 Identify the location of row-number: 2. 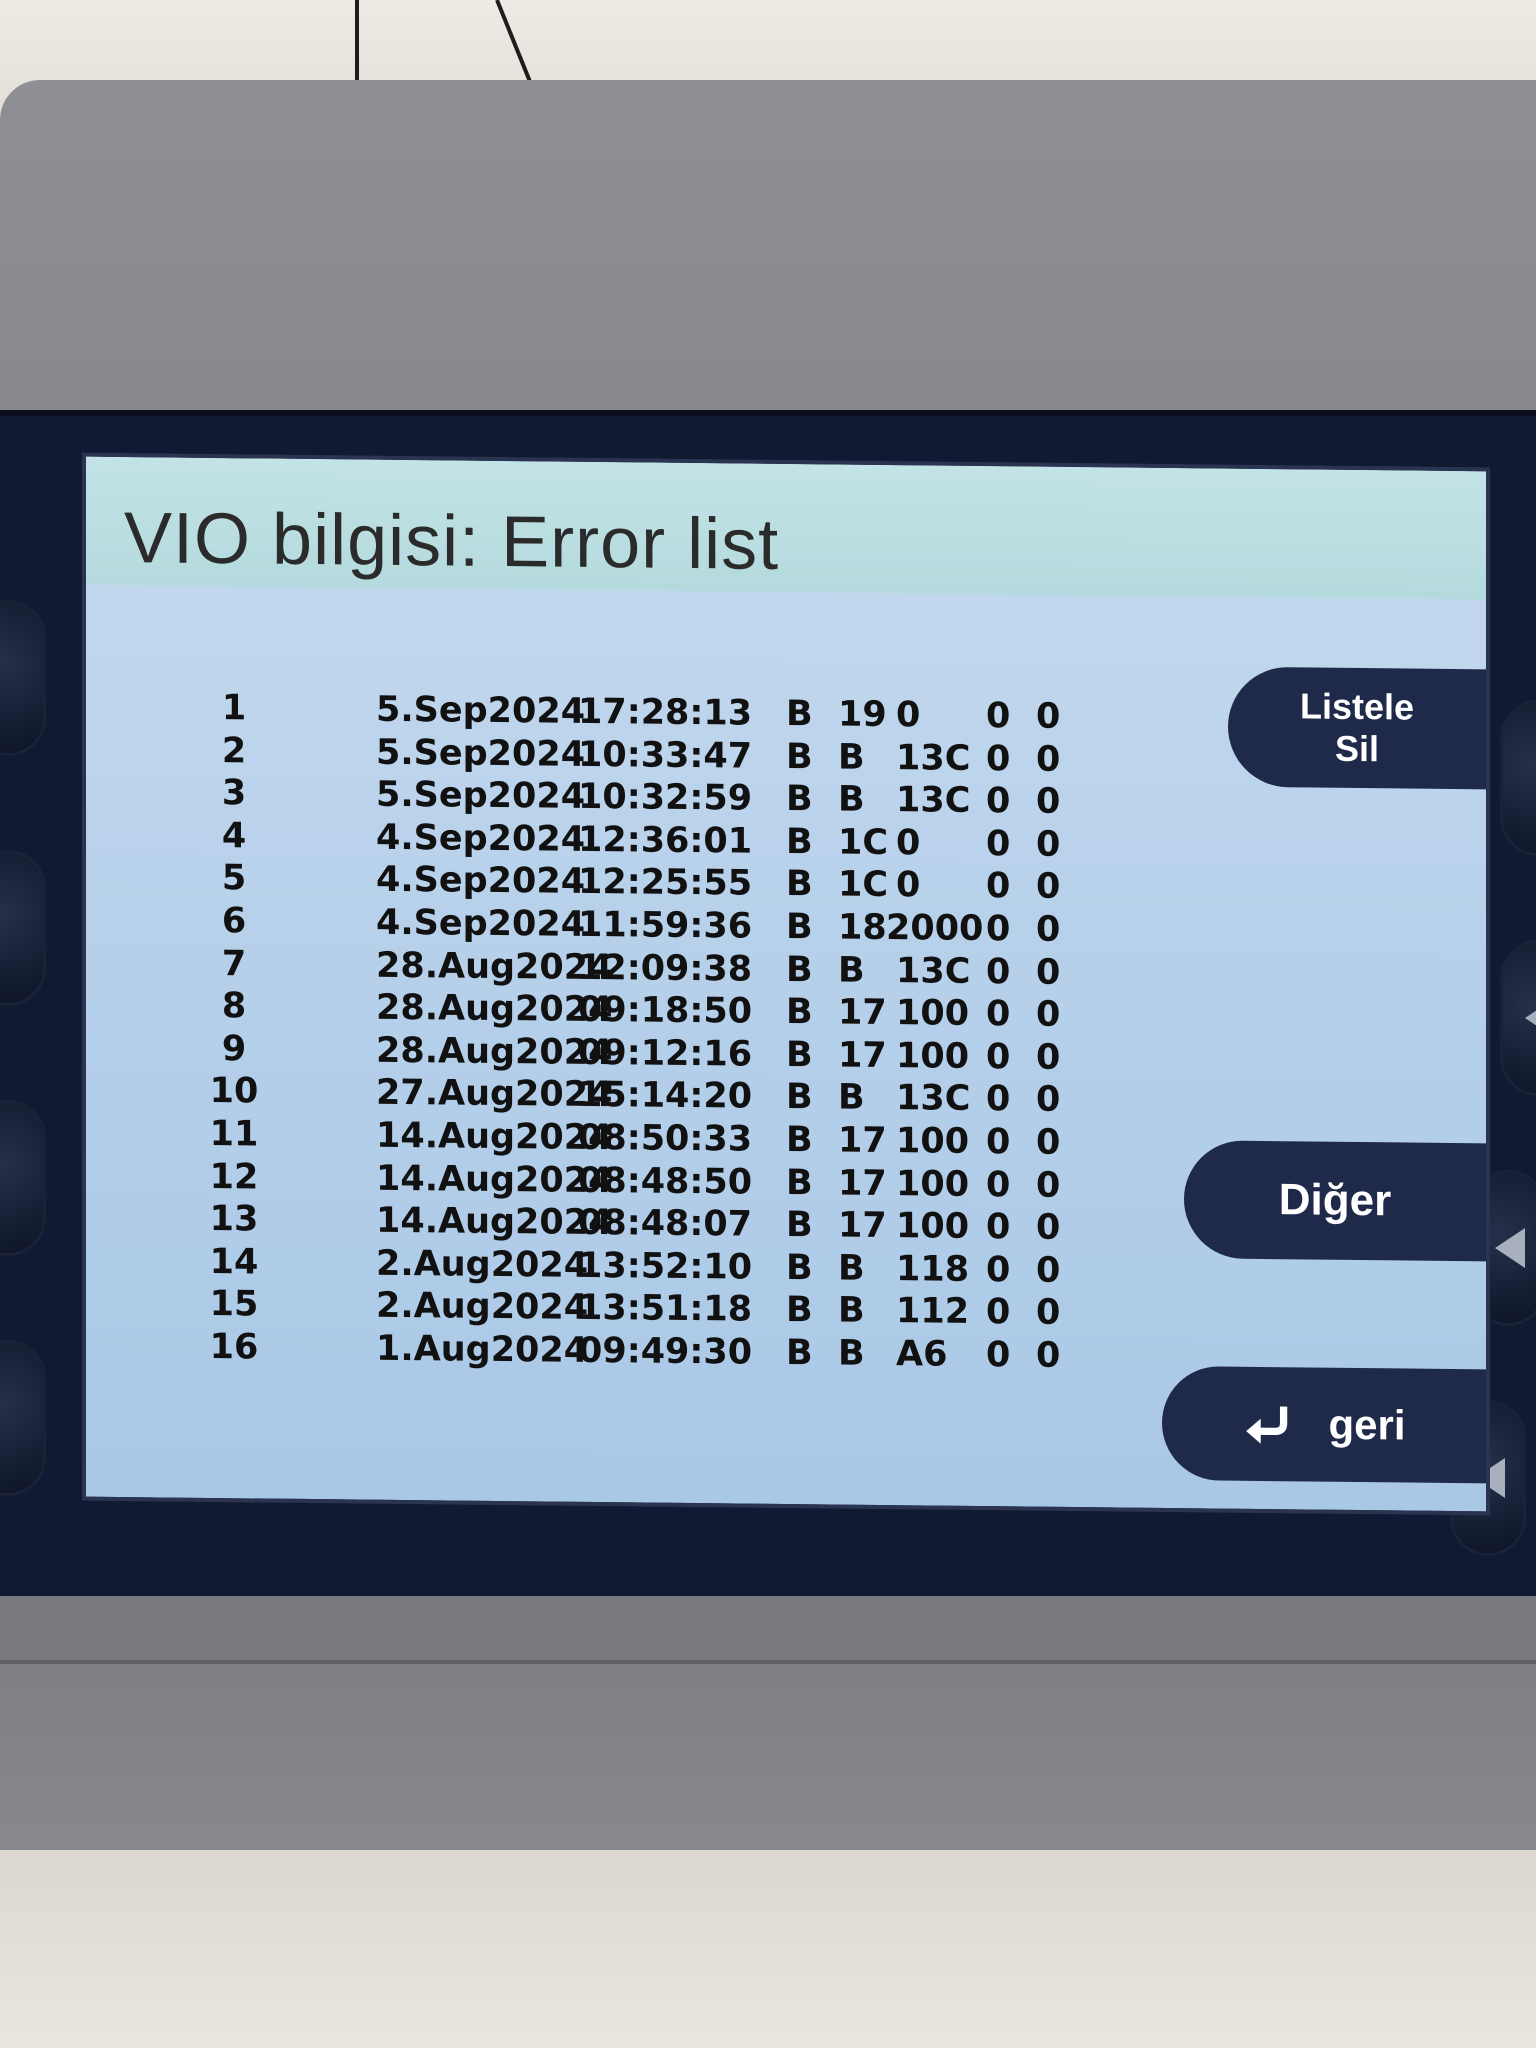
(234, 750).